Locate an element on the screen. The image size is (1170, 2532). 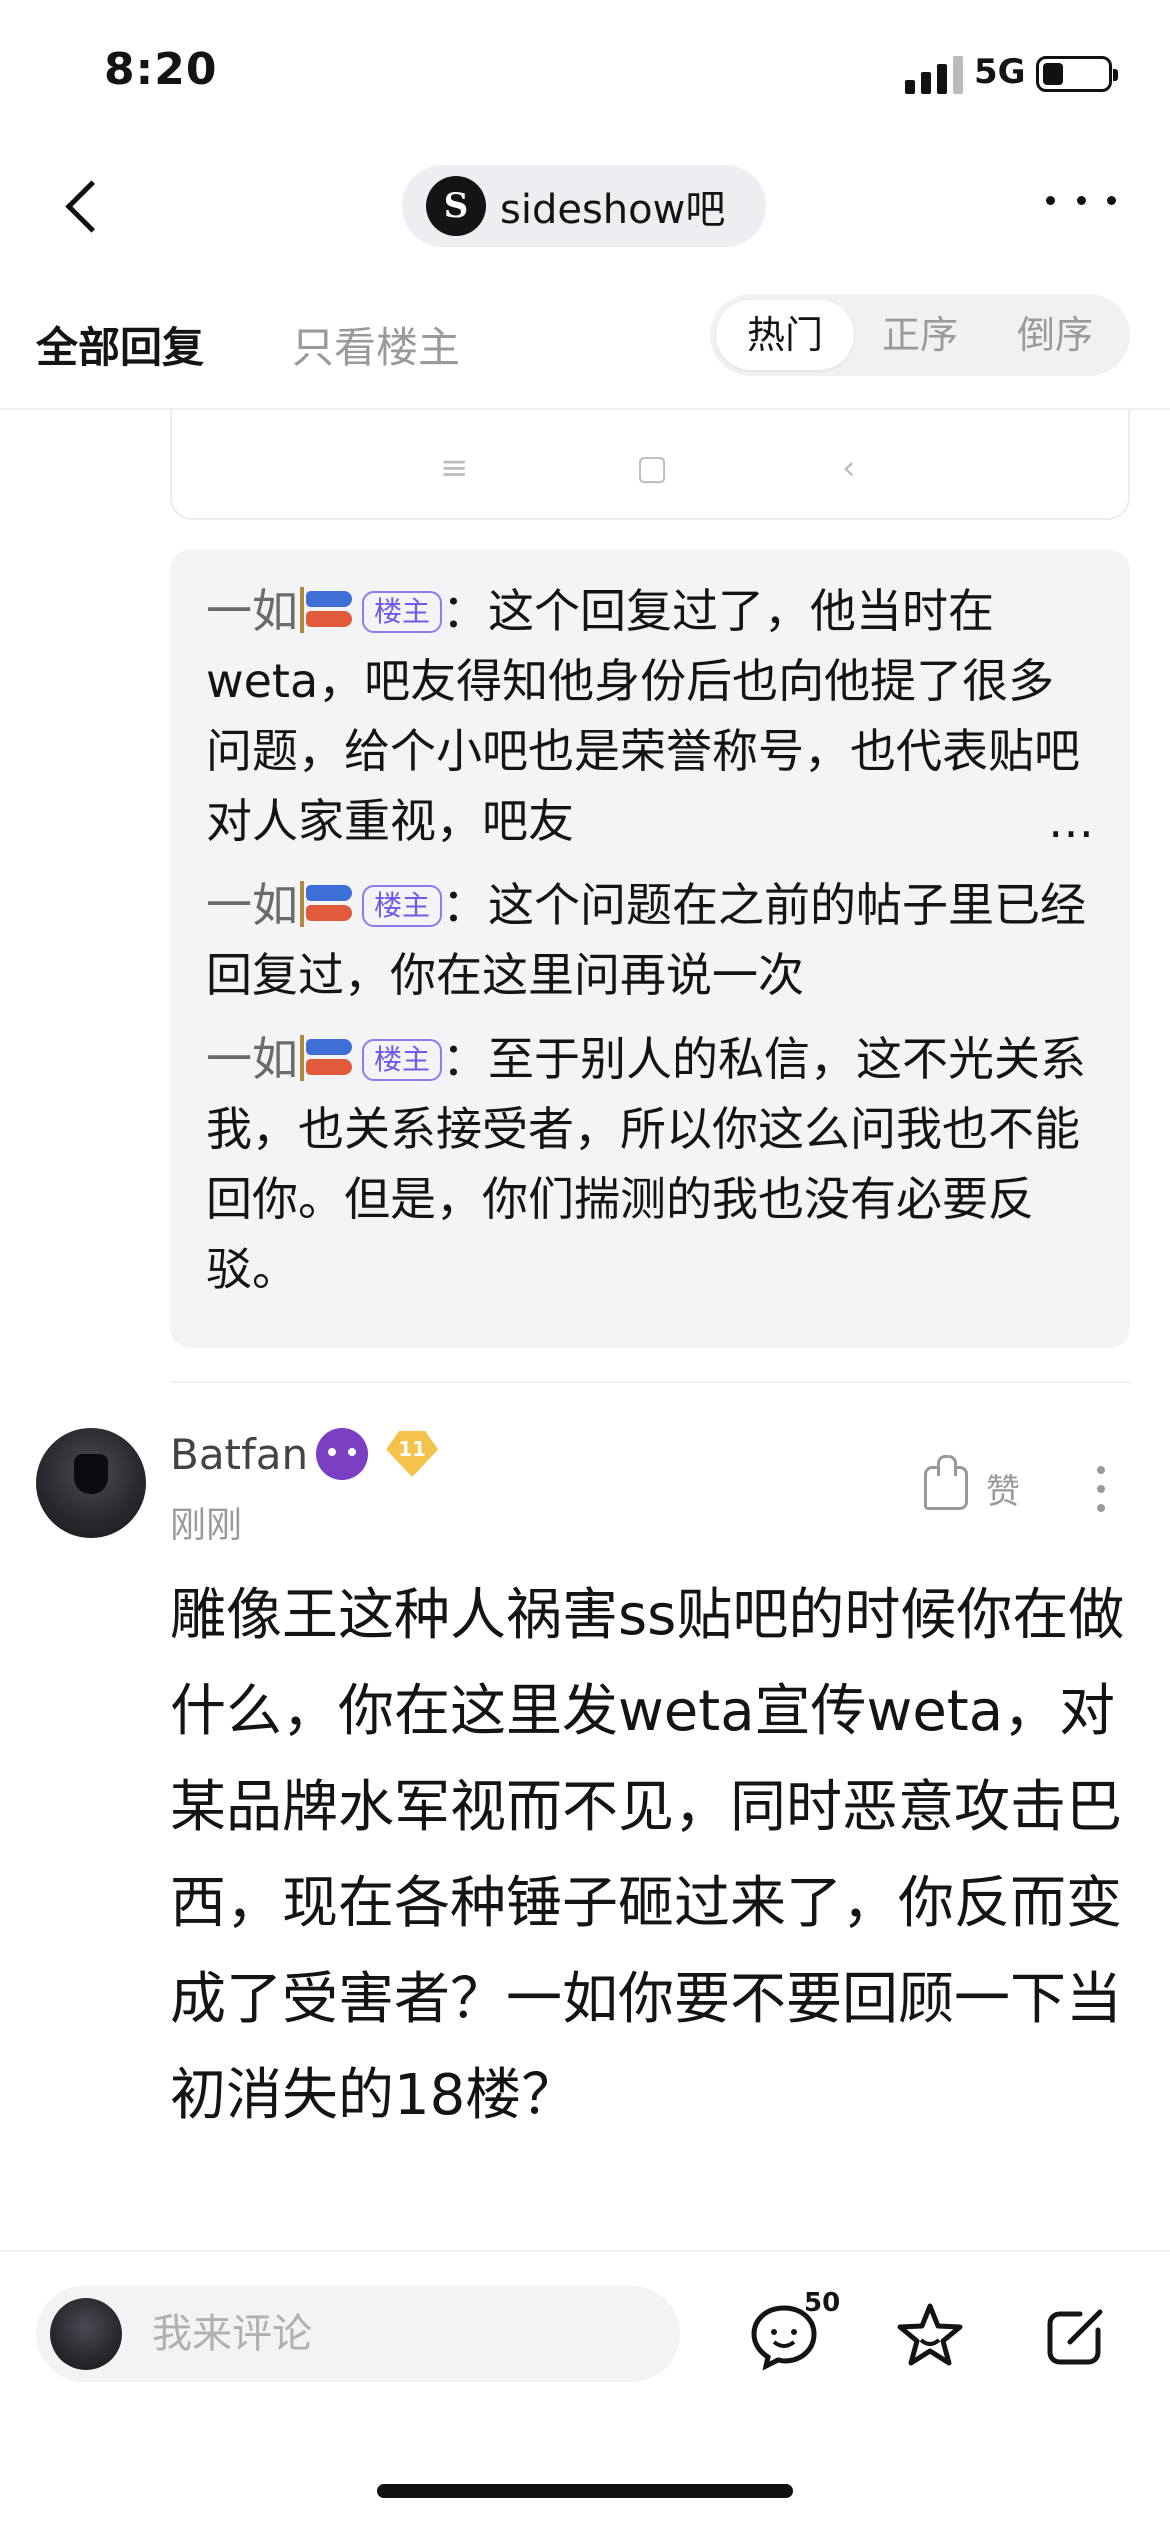
share-button is located at coordinates (1076, 2336).